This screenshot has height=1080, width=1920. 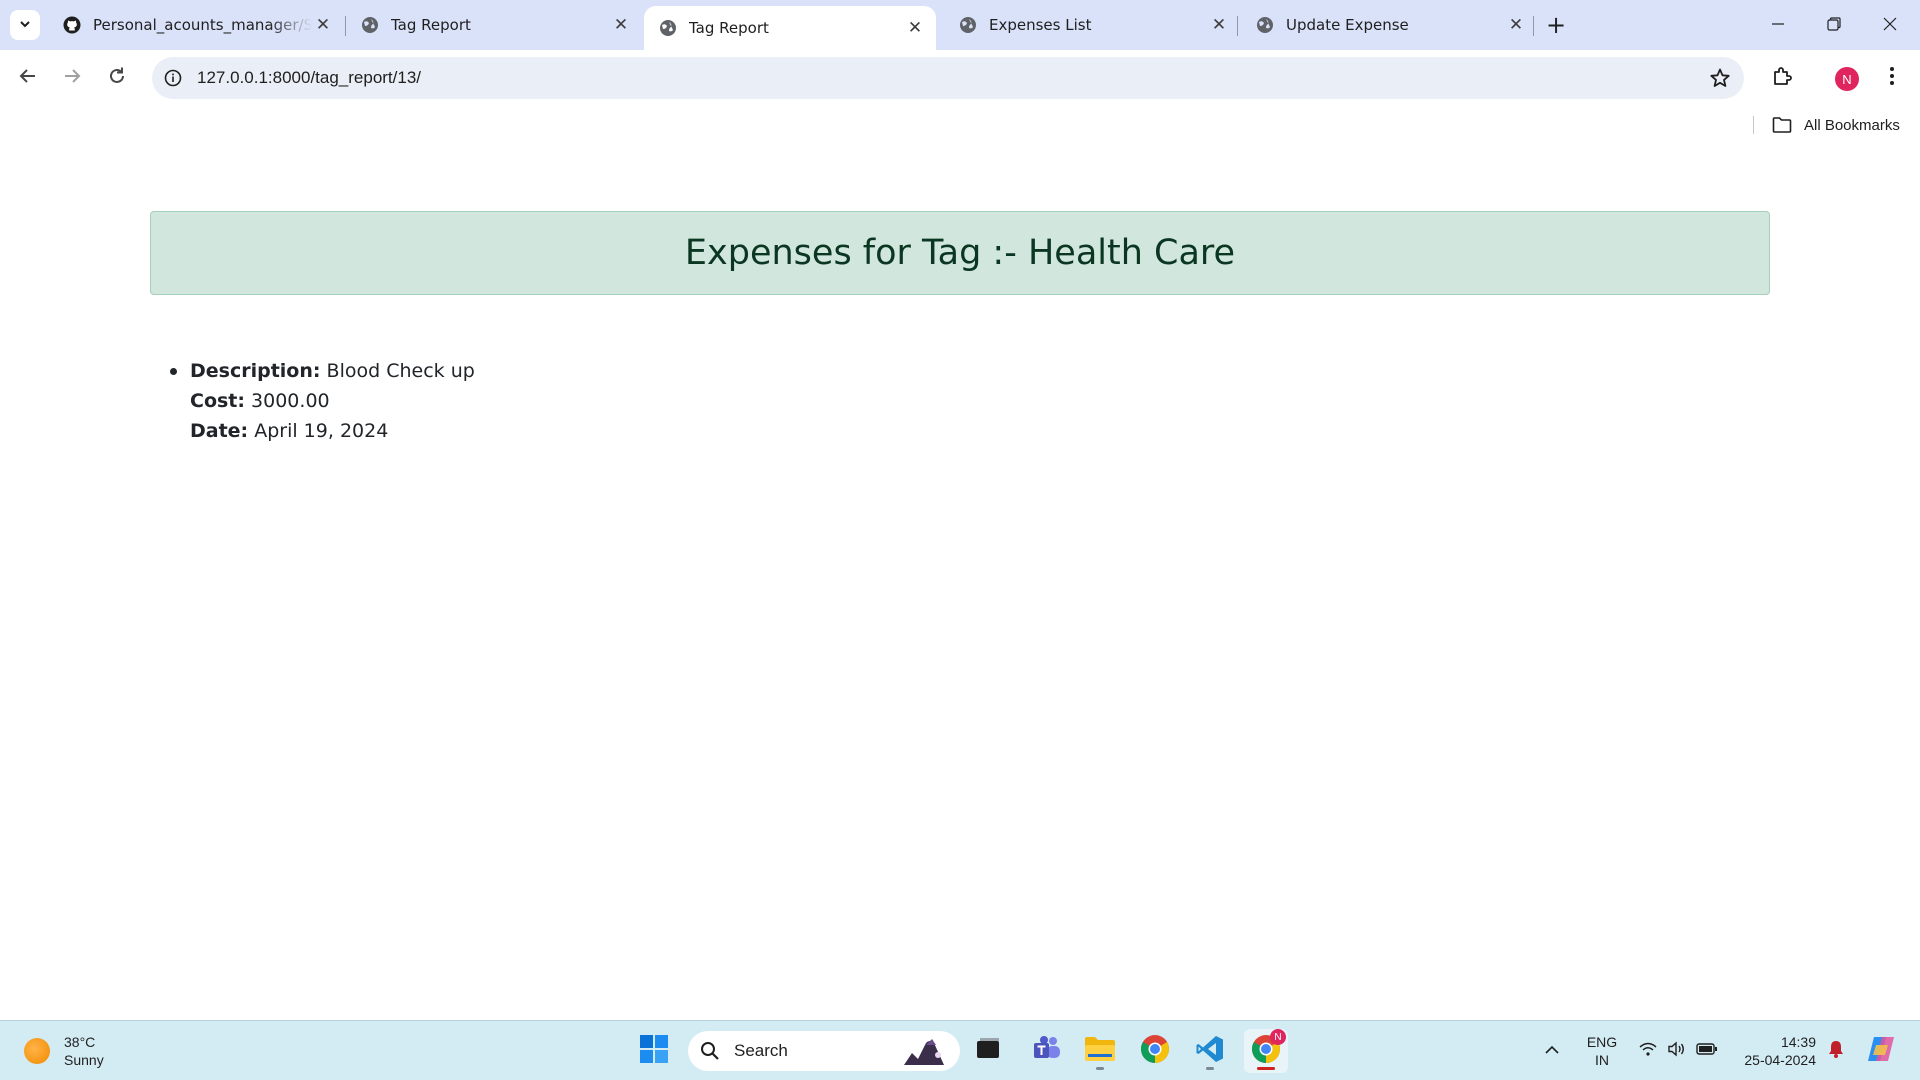 I want to click on url-text: 127.0.0.1:8000/tag_report/13/, so click(x=309, y=77).